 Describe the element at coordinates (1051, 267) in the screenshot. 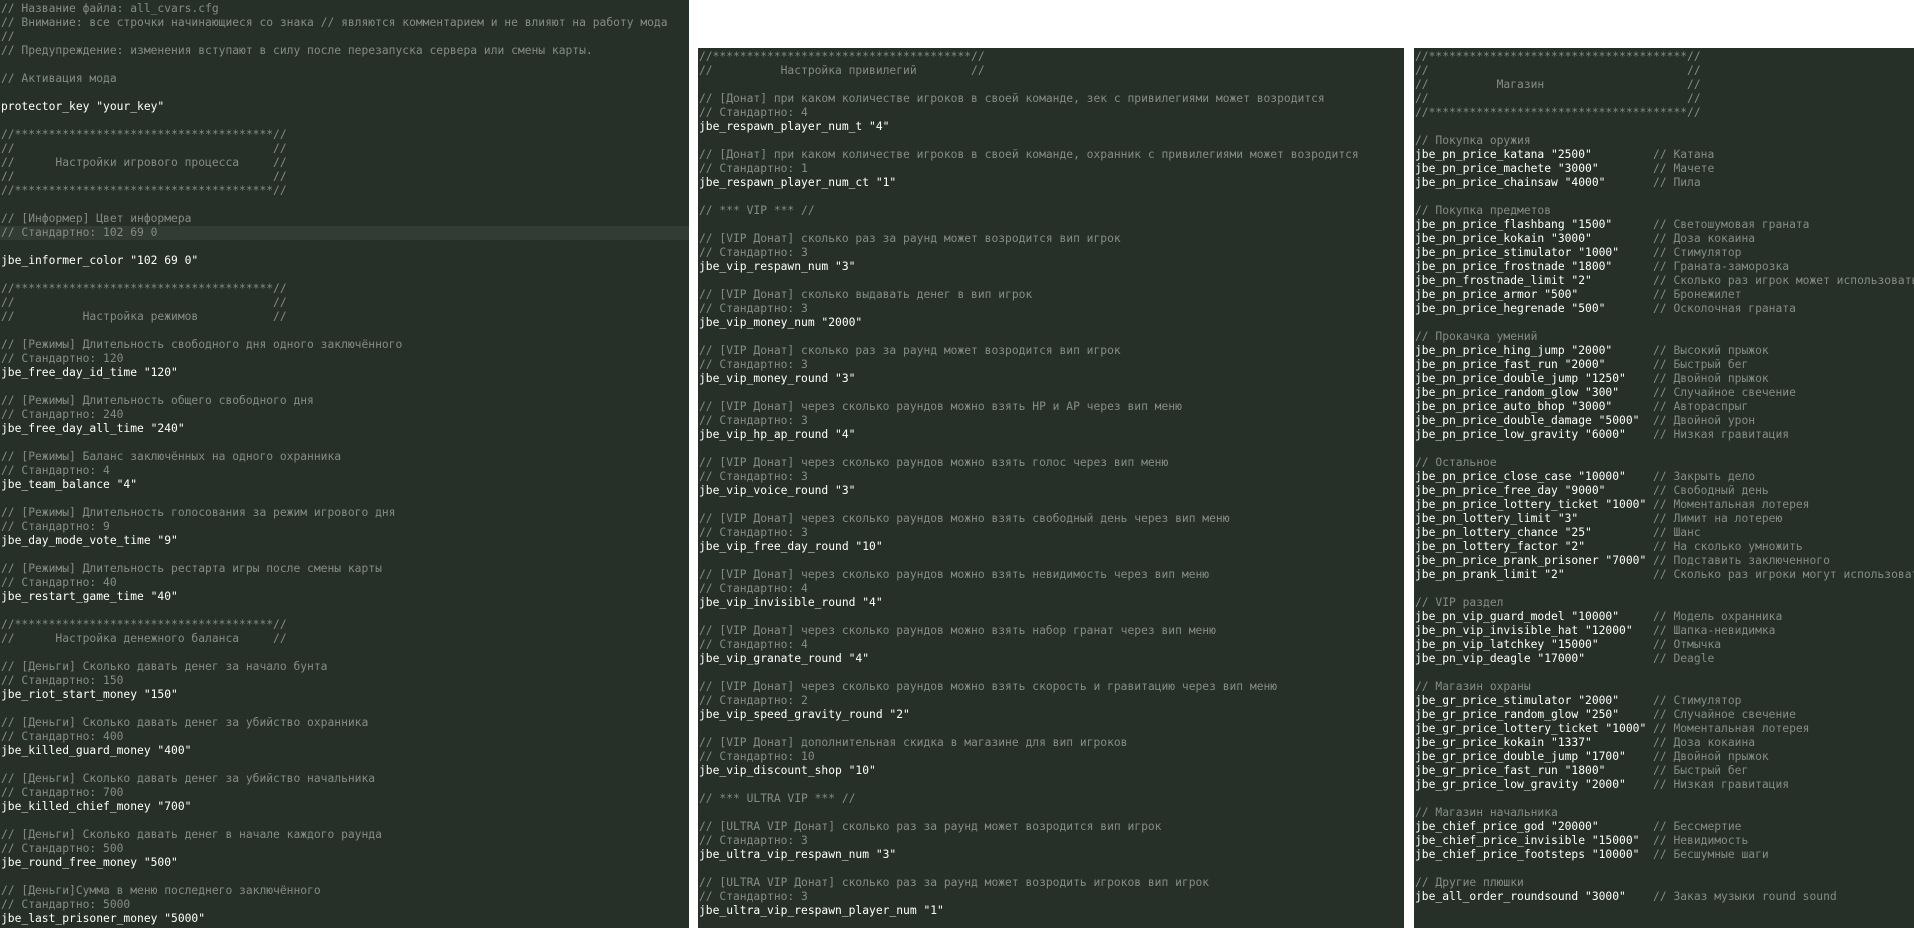

I see `cvar-line: jbe_vip_respawn_num "3"` at that location.